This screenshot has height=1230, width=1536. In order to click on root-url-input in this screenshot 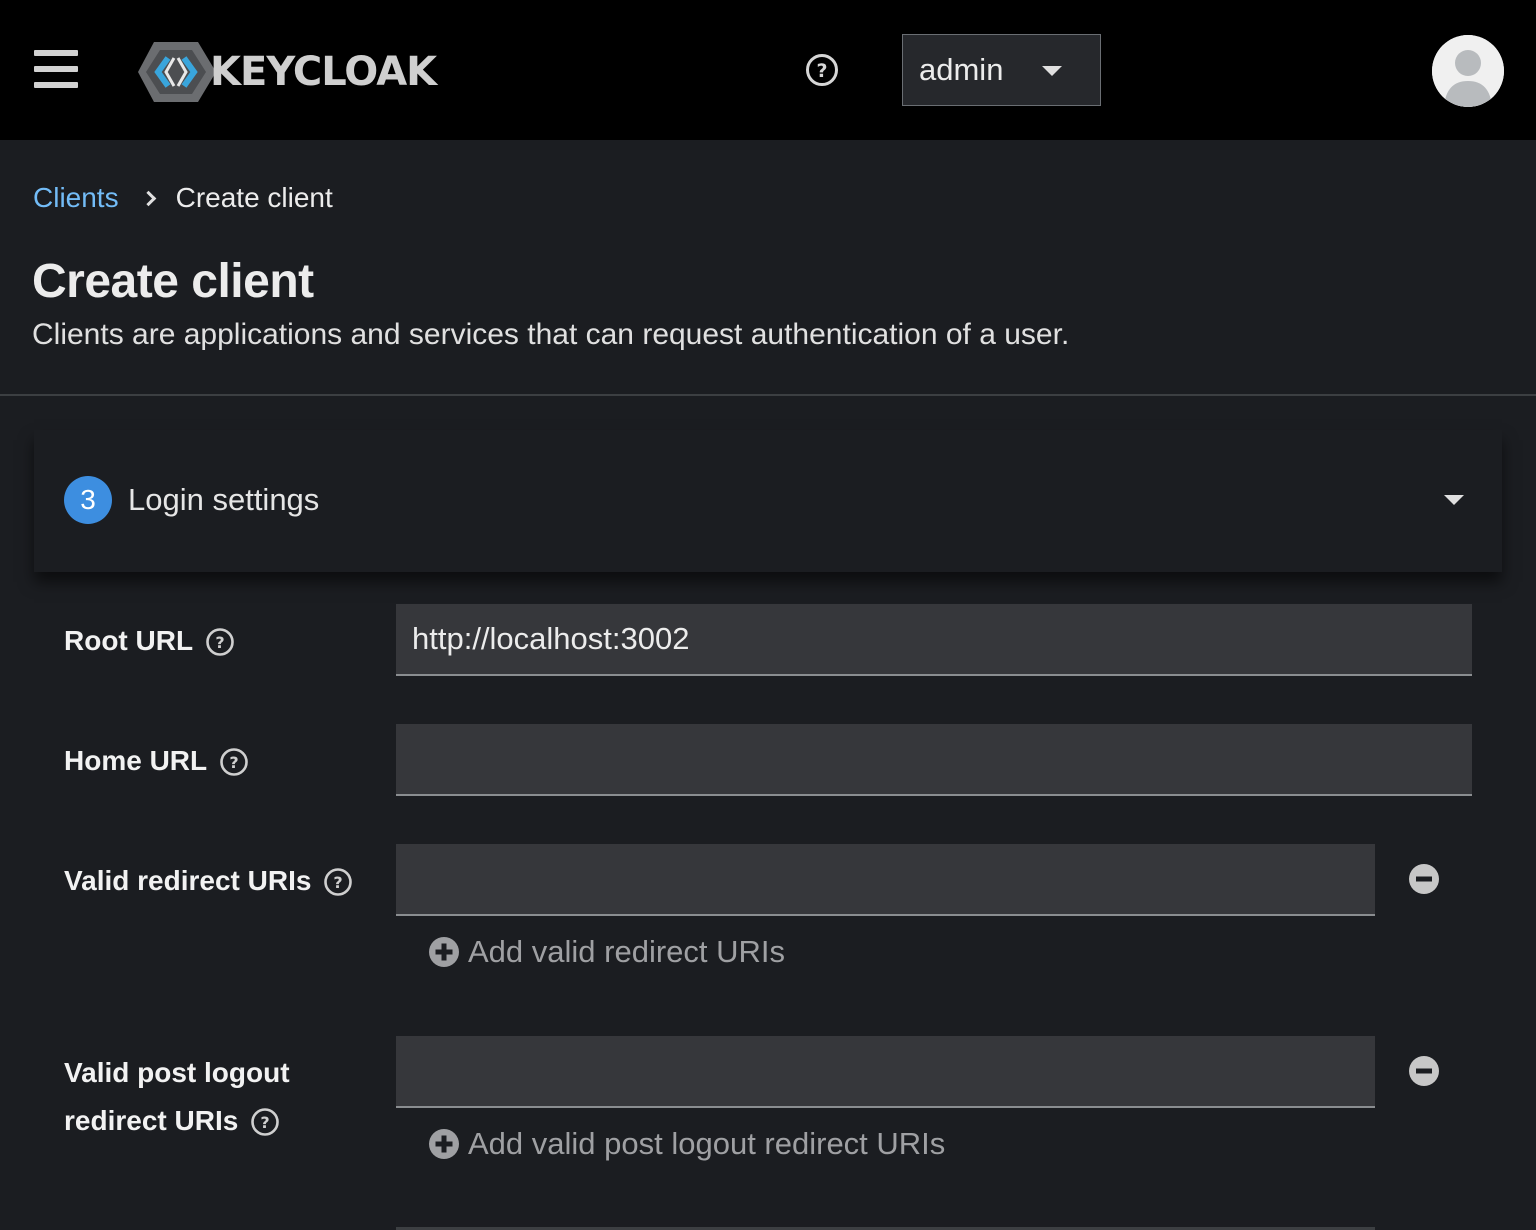, I will do `click(934, 640)`.